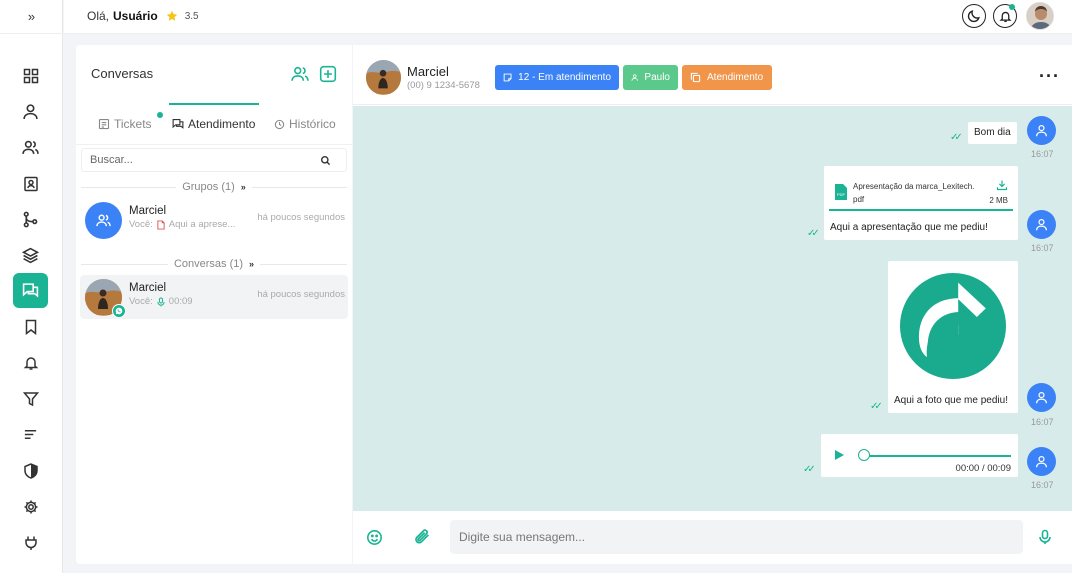  Describe the element at coordinates (325, 160) in the screenshot. I see `search-icon` at that location.